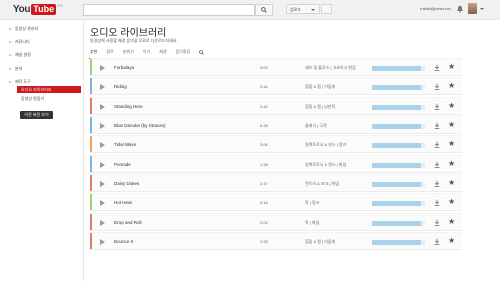 This screenshot has width=500, height=281. What do you see at coordinates (23, 29) in the screenshot?
I see `sidebar-item-video-manager: 동영상 관리자` at bounding box center [23, 29].